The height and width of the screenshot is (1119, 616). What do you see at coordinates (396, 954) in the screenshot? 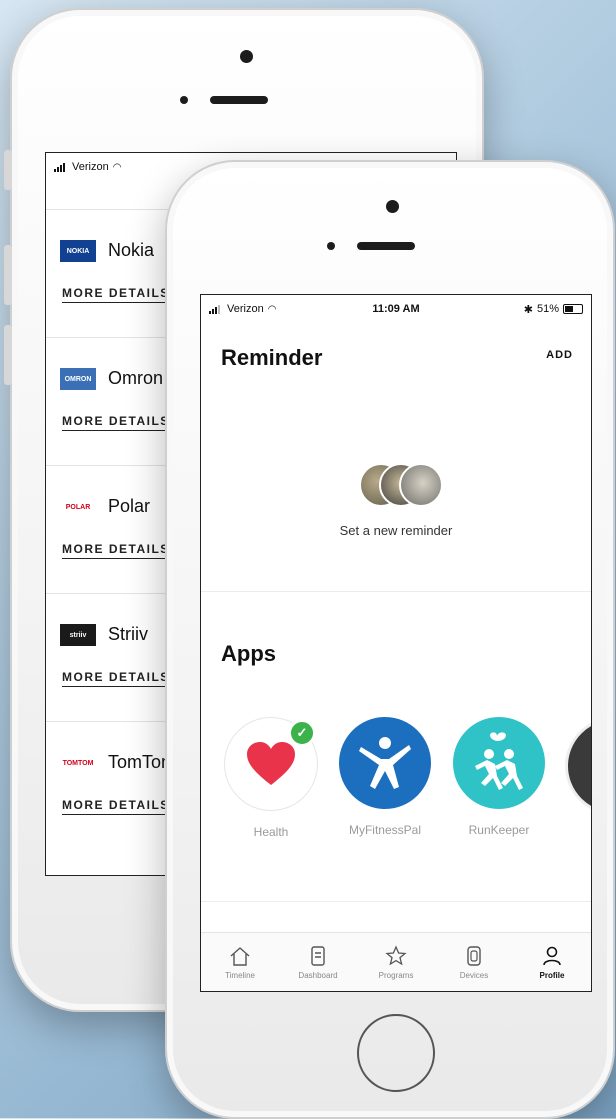
I see `star-icon` at bounding box center [396, 954].